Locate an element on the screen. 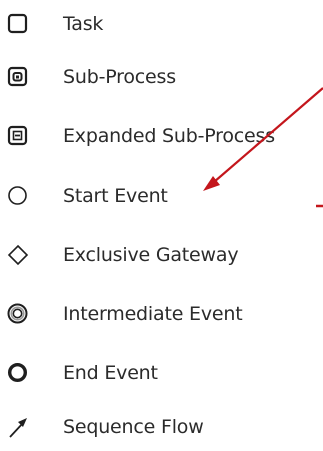 The width and height of the screenshot is (323, 451). menu-item-sequence-flow: Sequence Flow is located at coordinates (161, 427).